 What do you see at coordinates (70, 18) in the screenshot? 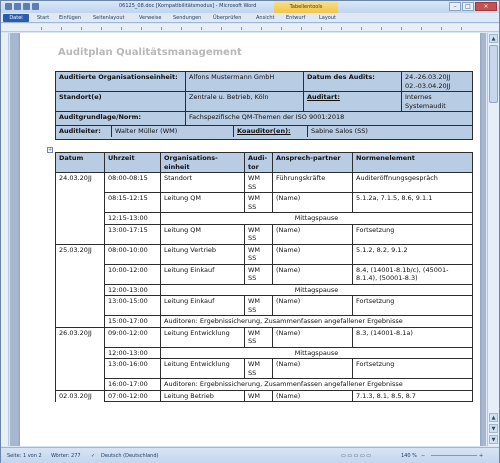
I see `tab-einfuegen: Einfügen` at bounding box center [70, 18].